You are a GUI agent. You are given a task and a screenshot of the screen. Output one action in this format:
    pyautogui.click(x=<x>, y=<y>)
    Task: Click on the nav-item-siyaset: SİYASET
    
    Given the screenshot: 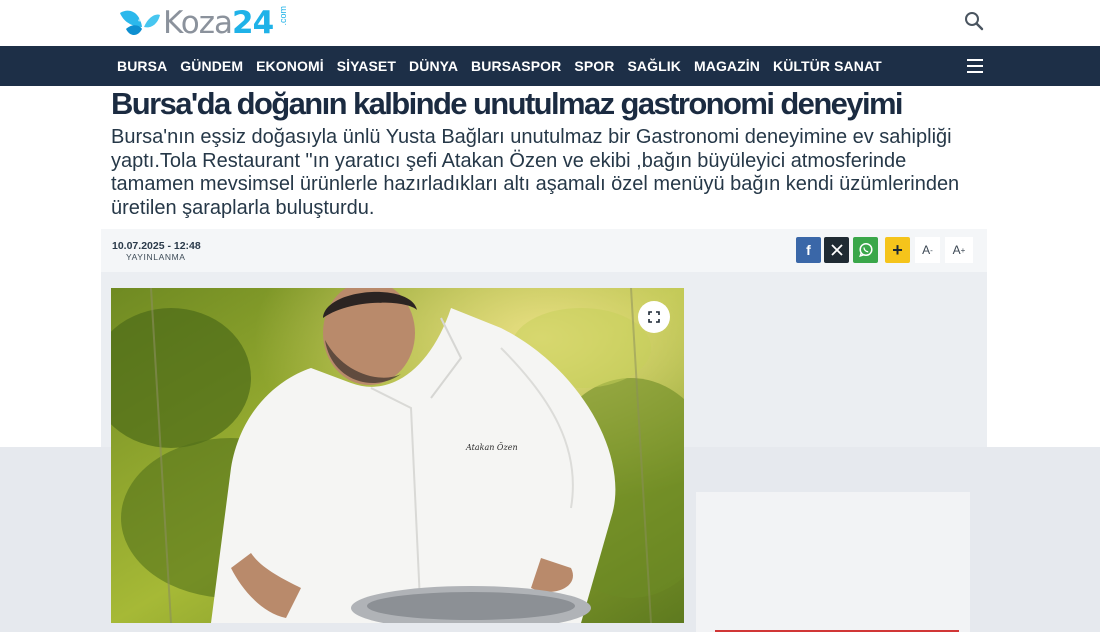 What is the action you would take?
    pyautogui.click(x=367, y=66)
    